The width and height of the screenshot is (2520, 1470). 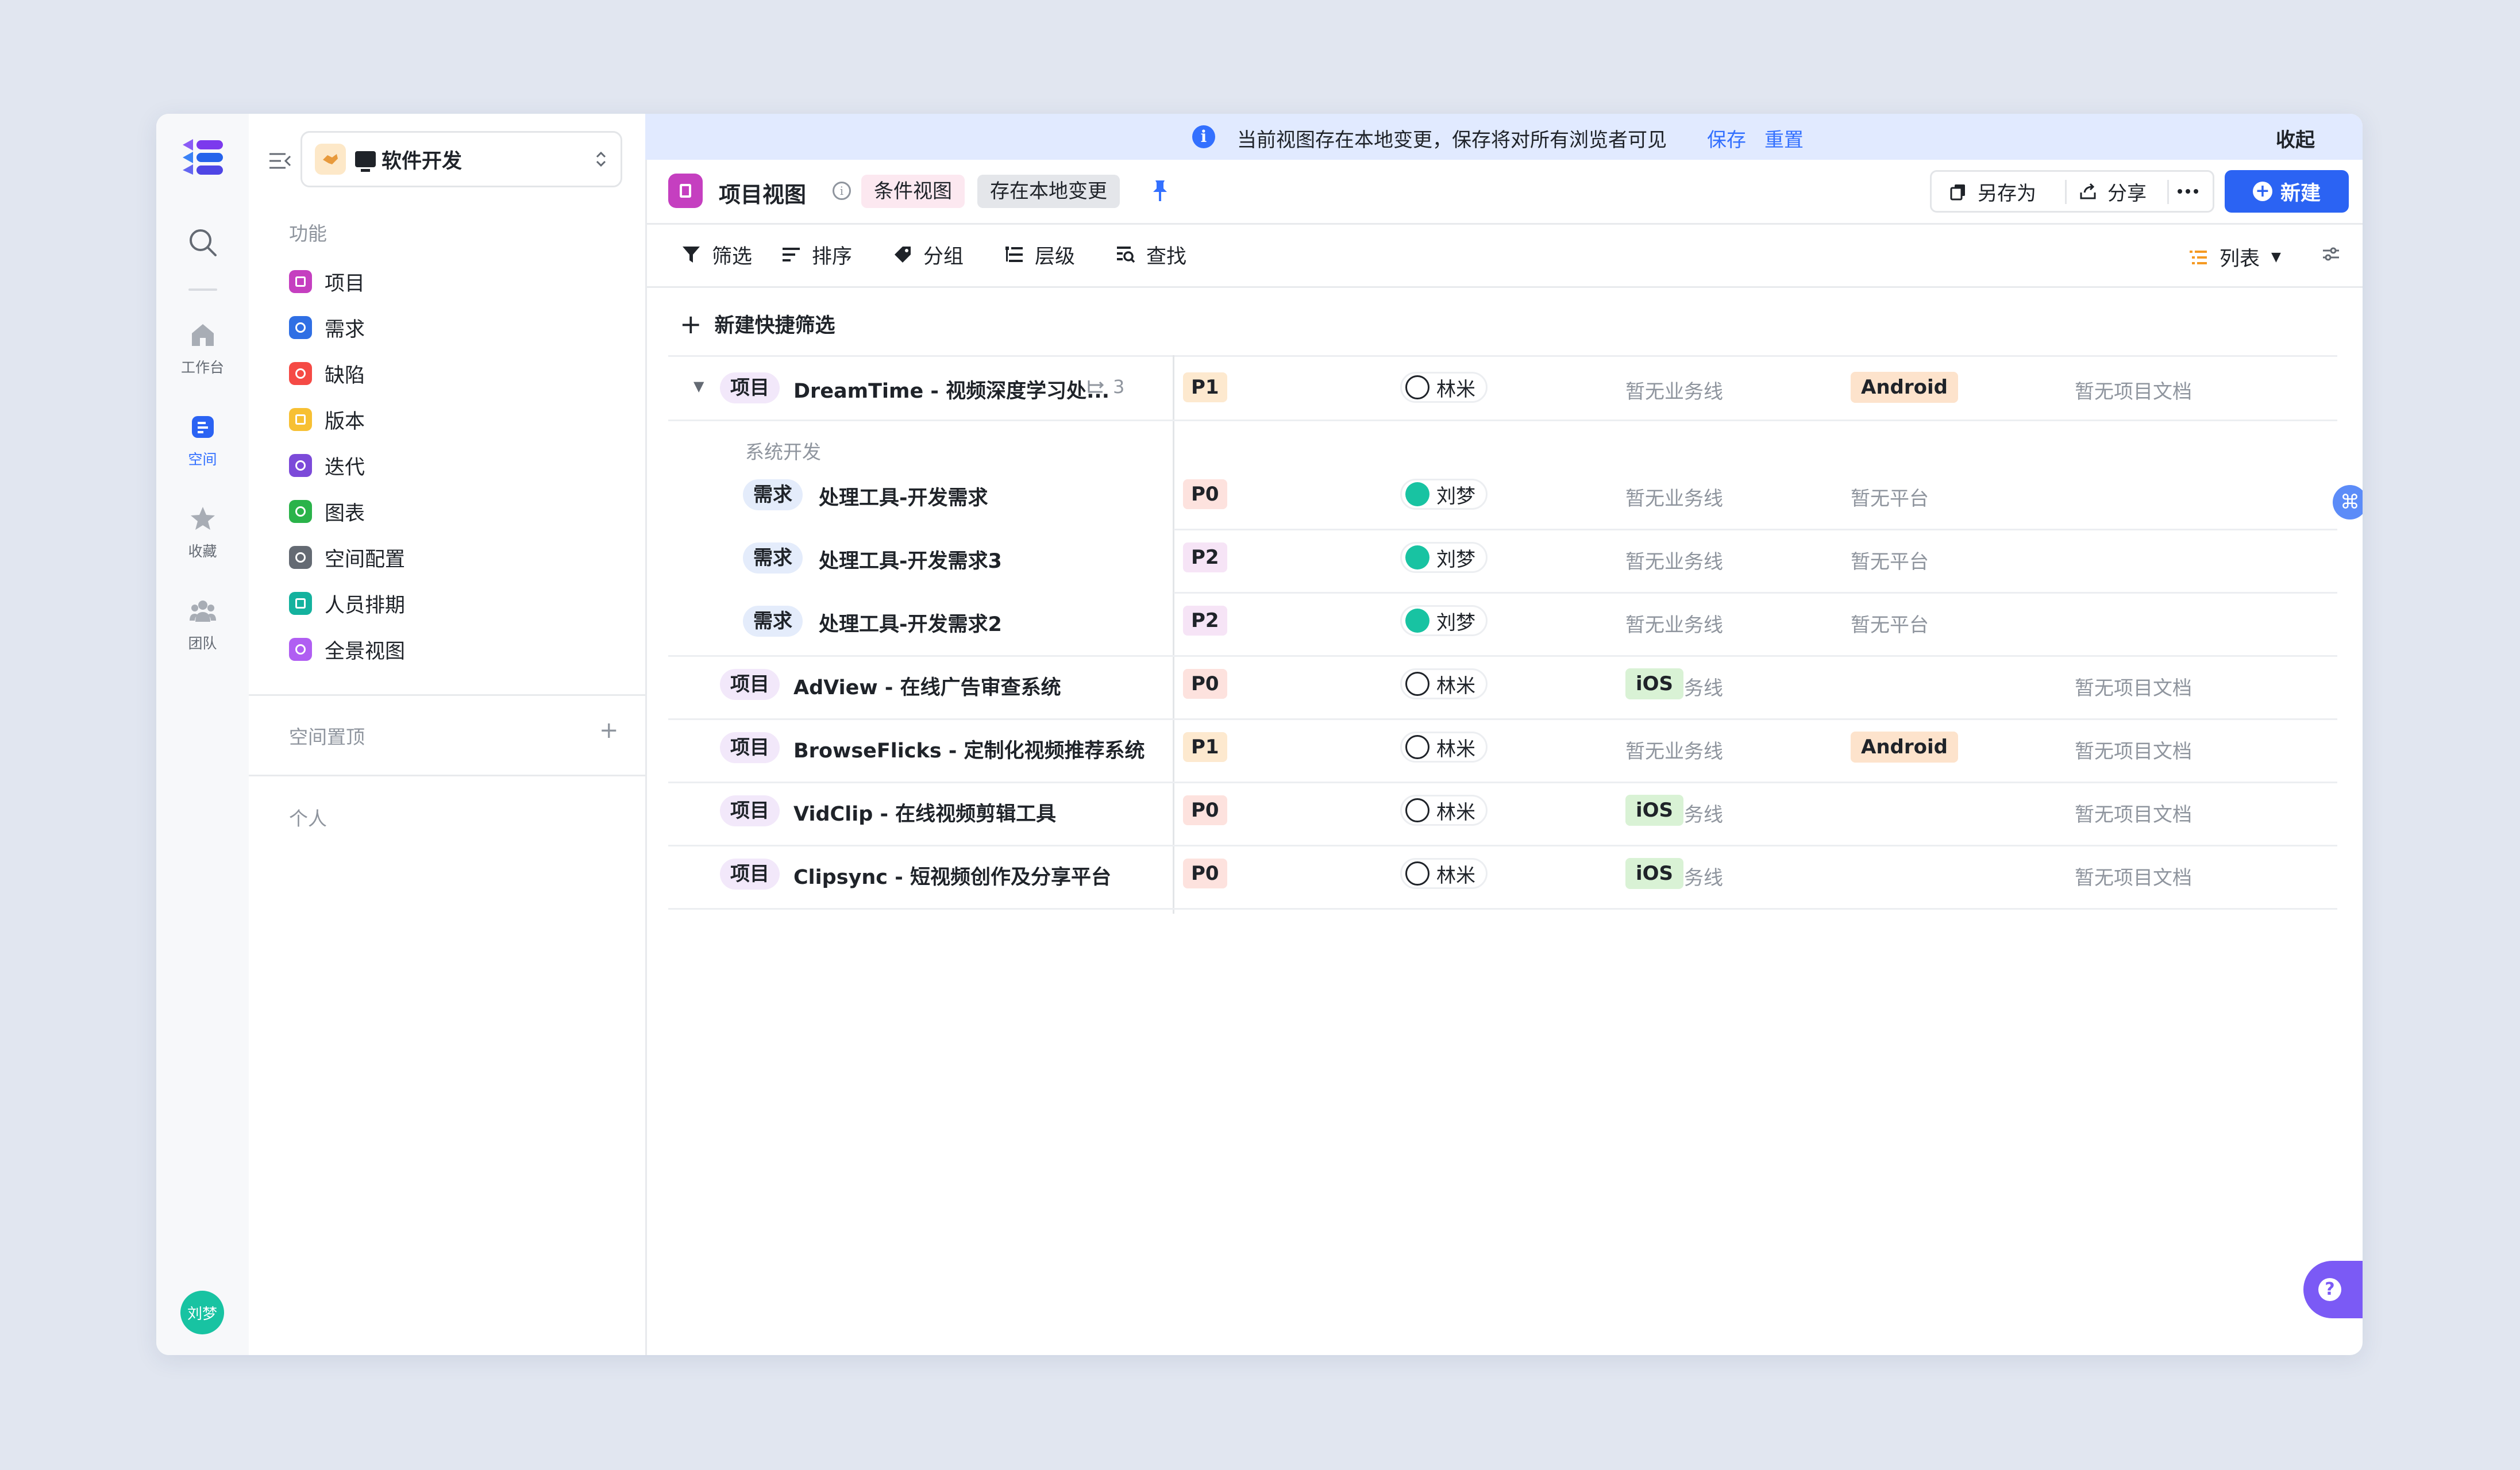 What do you see at coordinates (925, 812) in the screenshot?
I see `row-title: VidClip - 在线视频剪辑工具` at bounding box center [925, 812].